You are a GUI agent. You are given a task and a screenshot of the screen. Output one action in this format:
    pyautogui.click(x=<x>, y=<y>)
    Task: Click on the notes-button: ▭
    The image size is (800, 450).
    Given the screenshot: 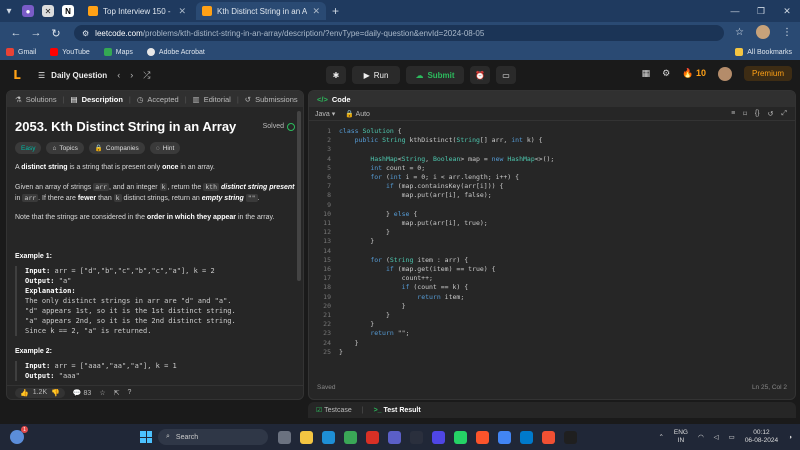 What is the action you would take?
    pyautogui.click(x=506, y=75)
    